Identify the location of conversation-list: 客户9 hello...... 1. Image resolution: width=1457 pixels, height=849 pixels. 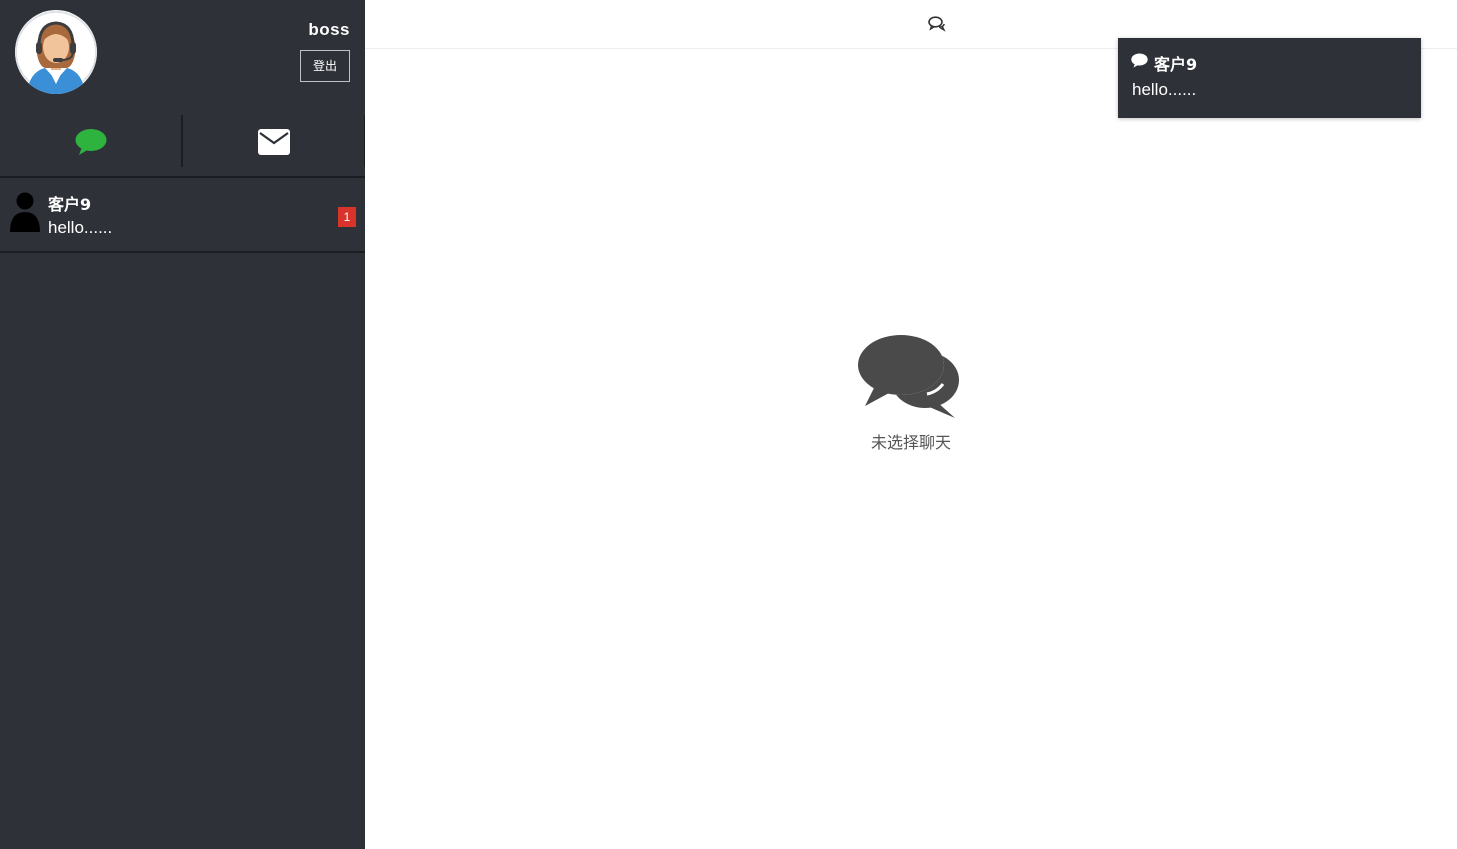
(182, 215).